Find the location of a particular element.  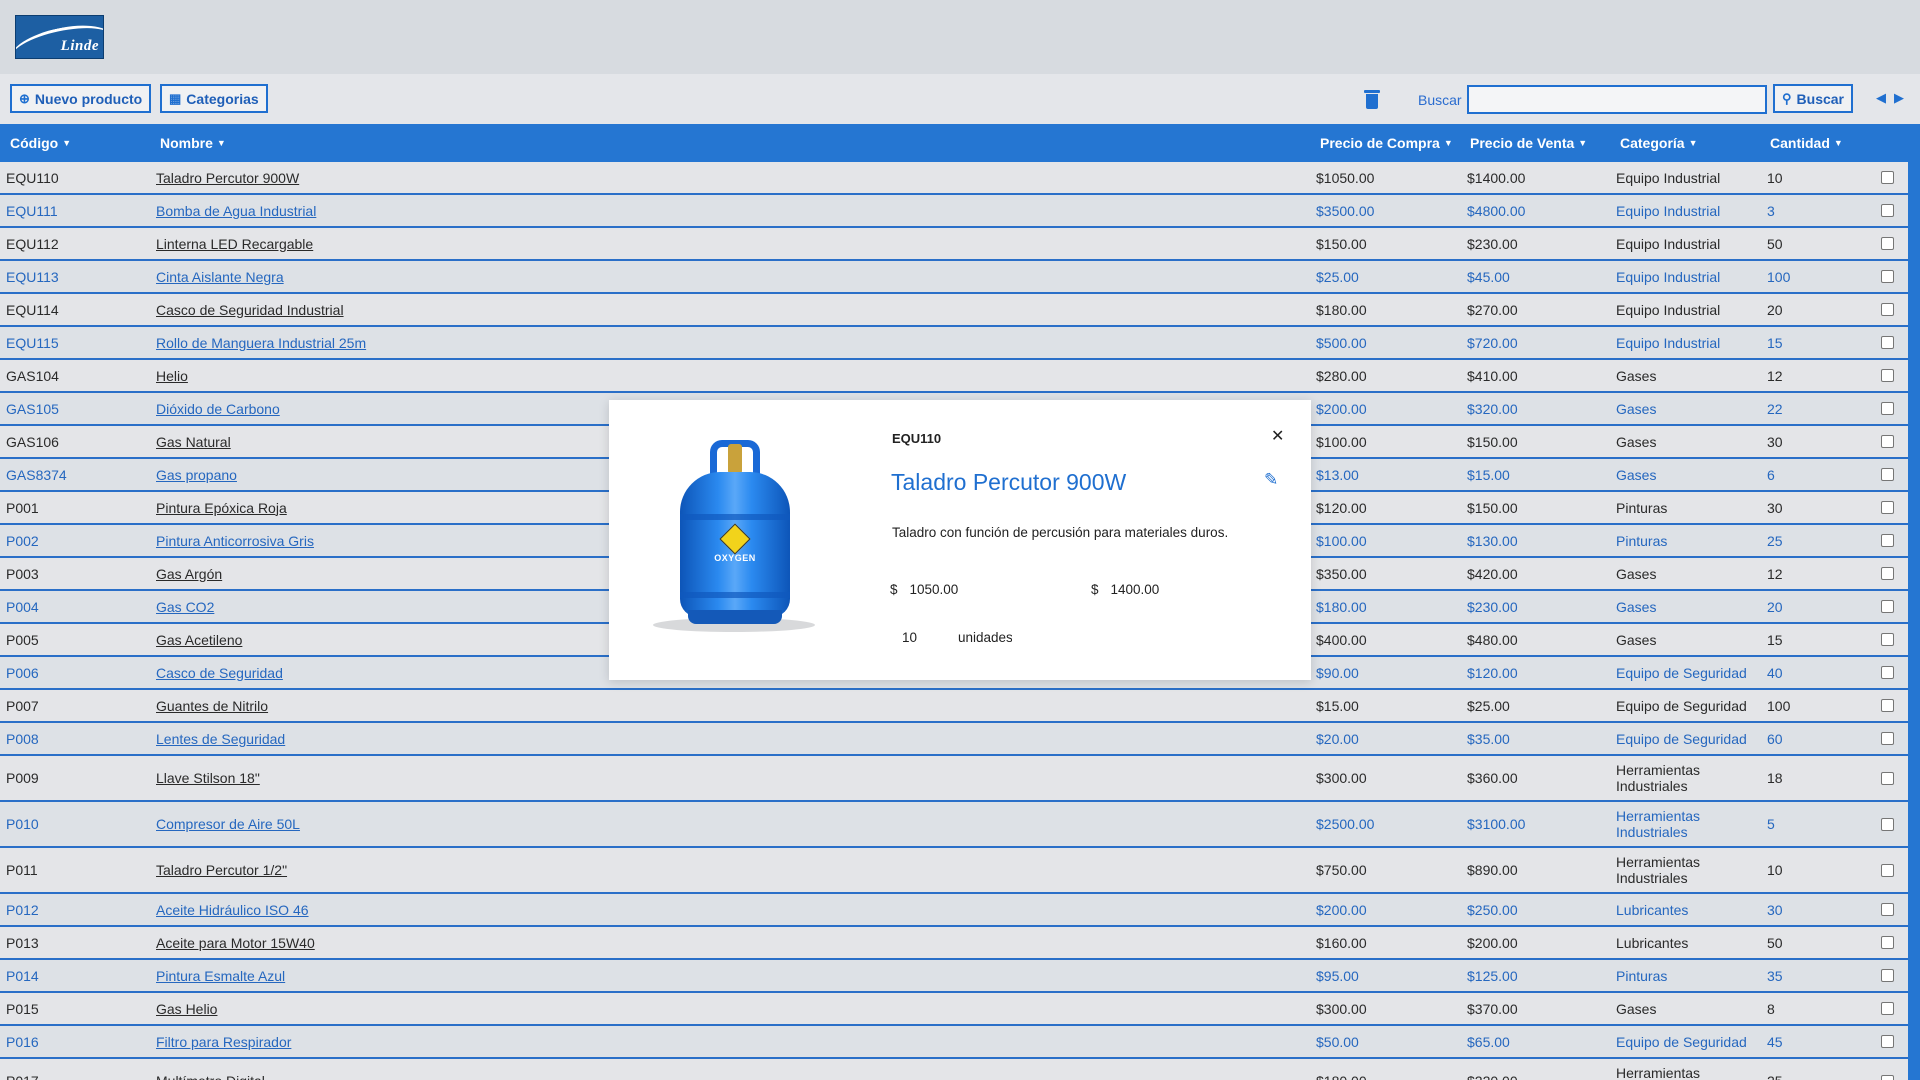

cell-code: GAS8374 is located at coordinates (36, 474).